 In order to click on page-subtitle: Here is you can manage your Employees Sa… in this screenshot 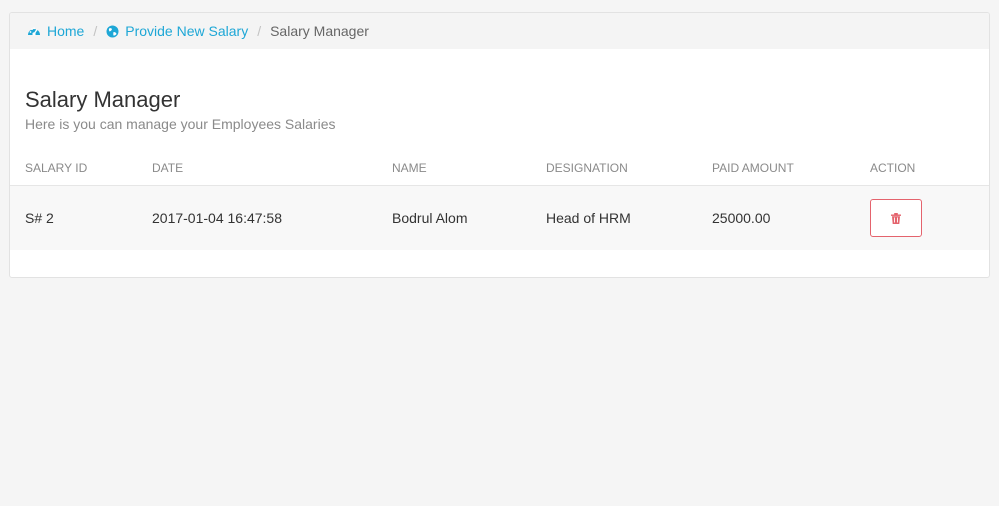, I will do `click(180, 124)`.